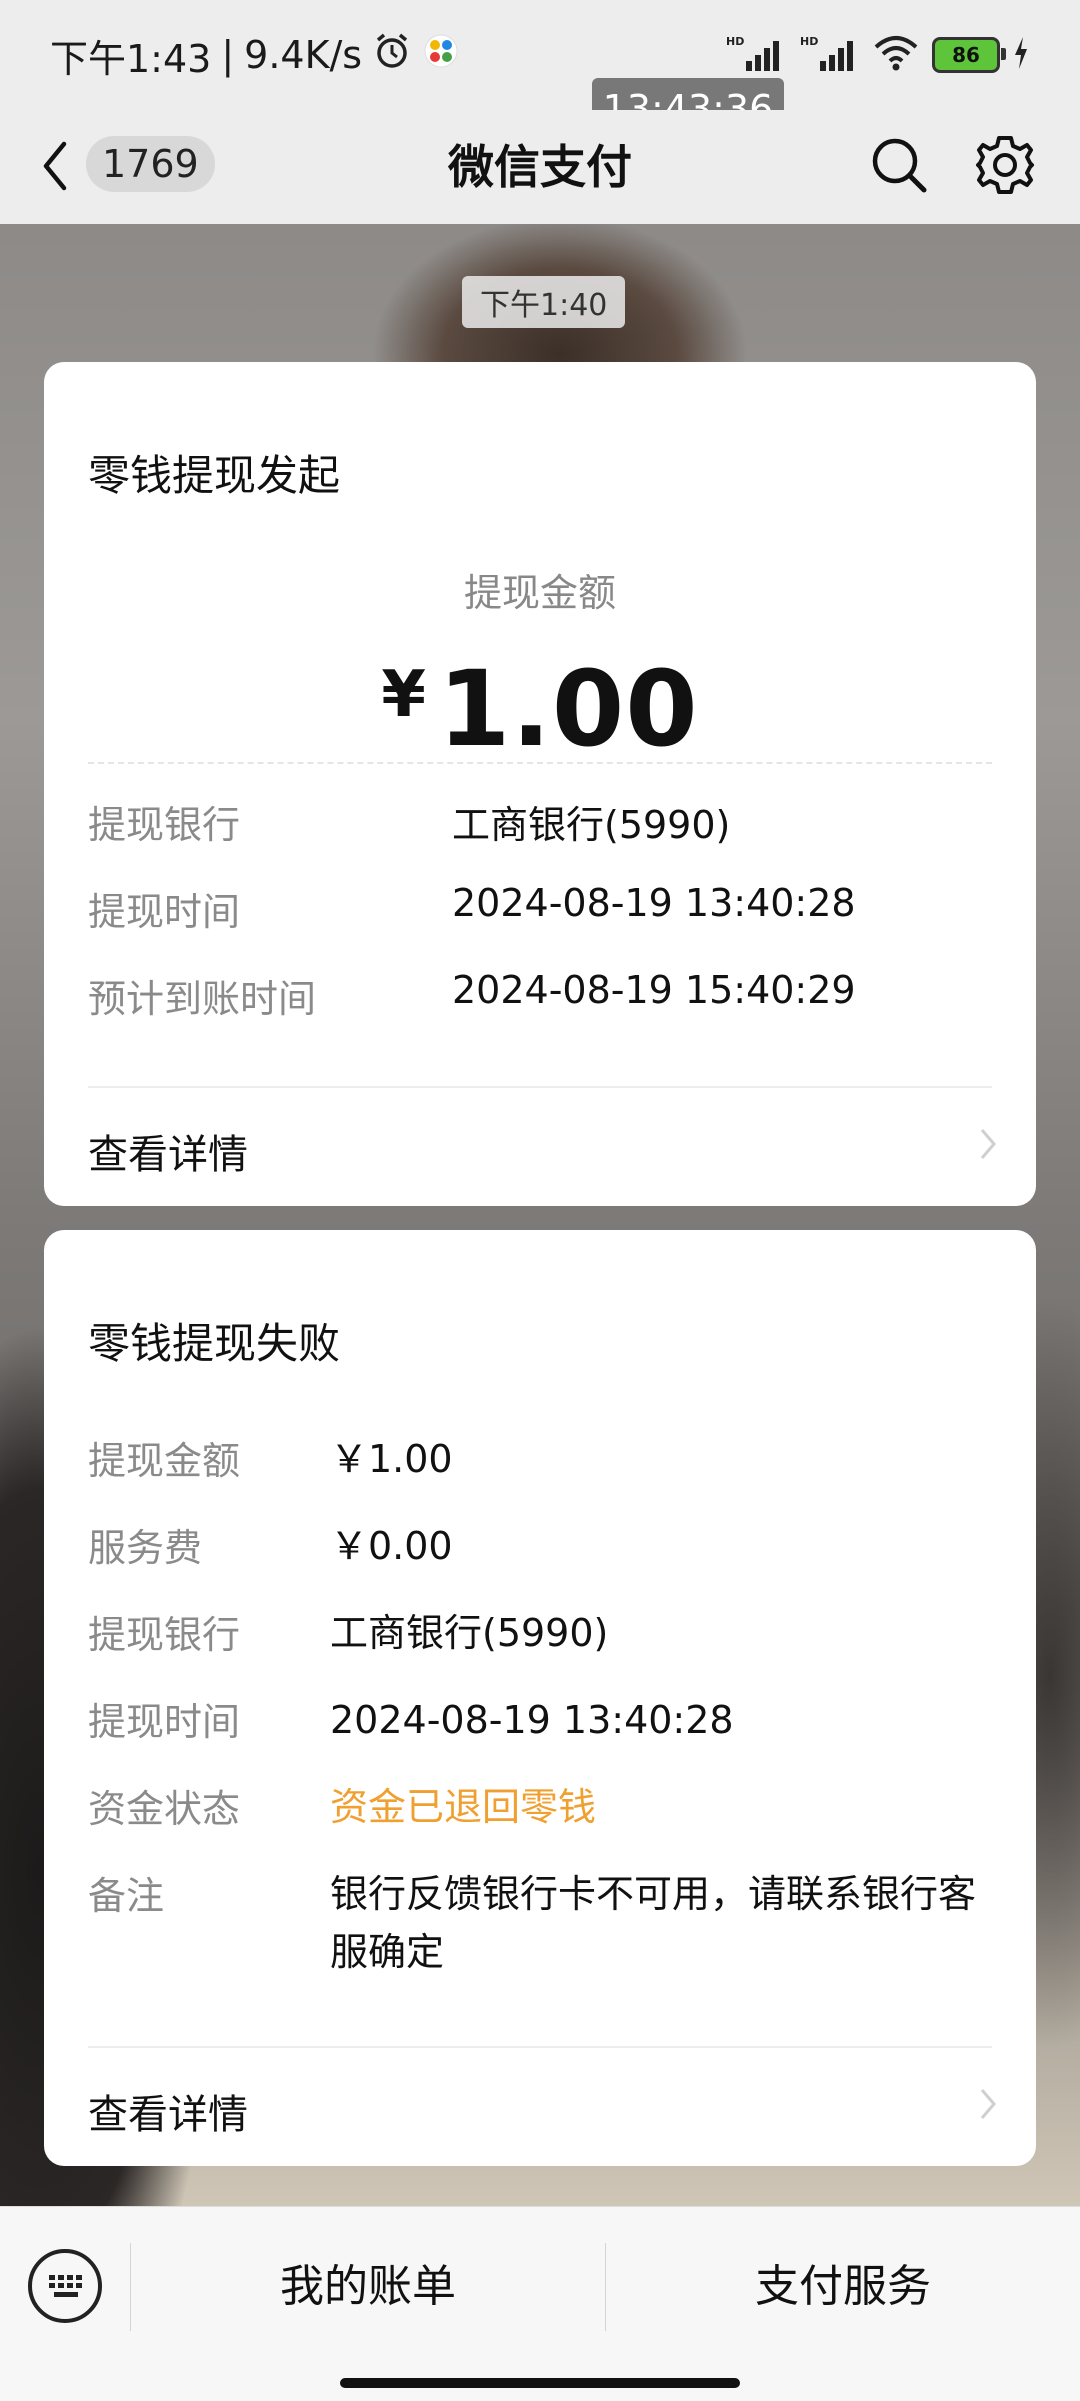 Image resolution: width=1080 pixels, height=2401 pixels. Describe the element at coordinates (540, 167) in the screenshot. I see `nav-header: 1769 微信支付` at that location.